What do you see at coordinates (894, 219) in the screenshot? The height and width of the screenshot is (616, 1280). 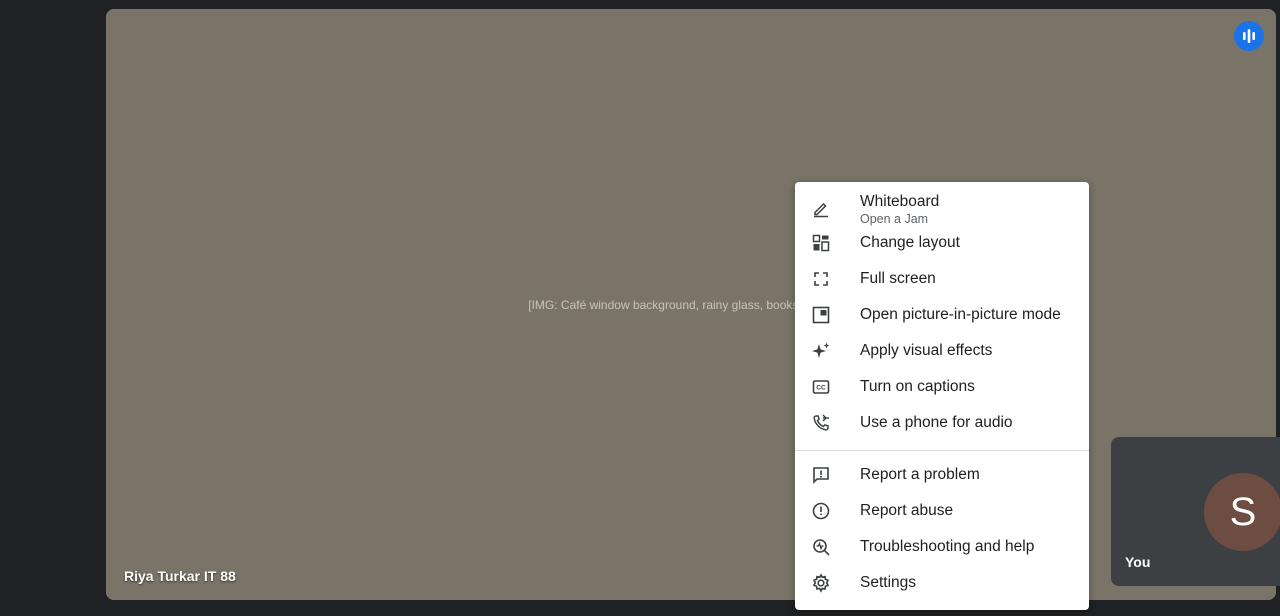 I see `menu-item-sublabel: Open a Jam` at bounding box center [894, 219].